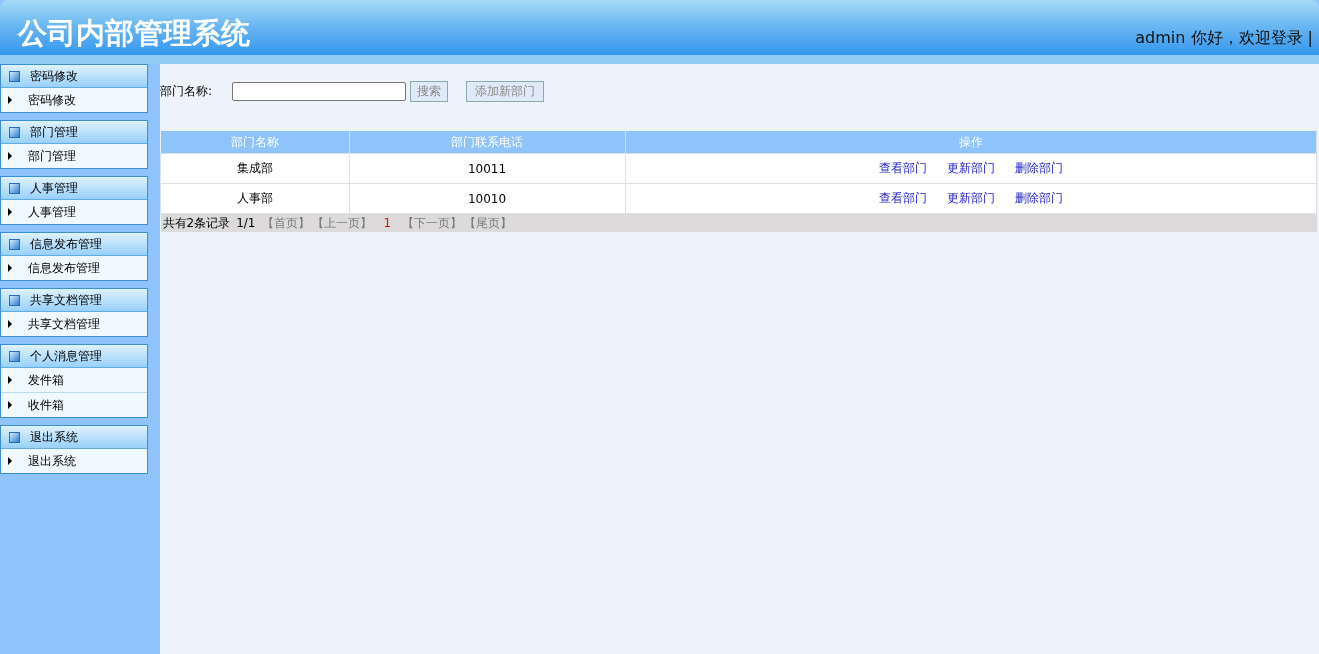 This screenshot has height=654, width=1319. What do you see at coordinates (487, 142) in the screenshot?
I see `column-header: 部门联系电话` at bounding box center [487, 142].